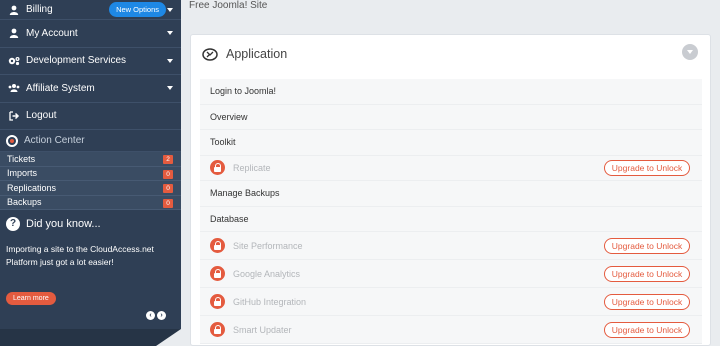 This screenshot has width=720, height=346. What do you see at coordinates (52, 33) in the screenshot?
I see `nav-label-my-account: My Account` at bounding box center [52, 33].